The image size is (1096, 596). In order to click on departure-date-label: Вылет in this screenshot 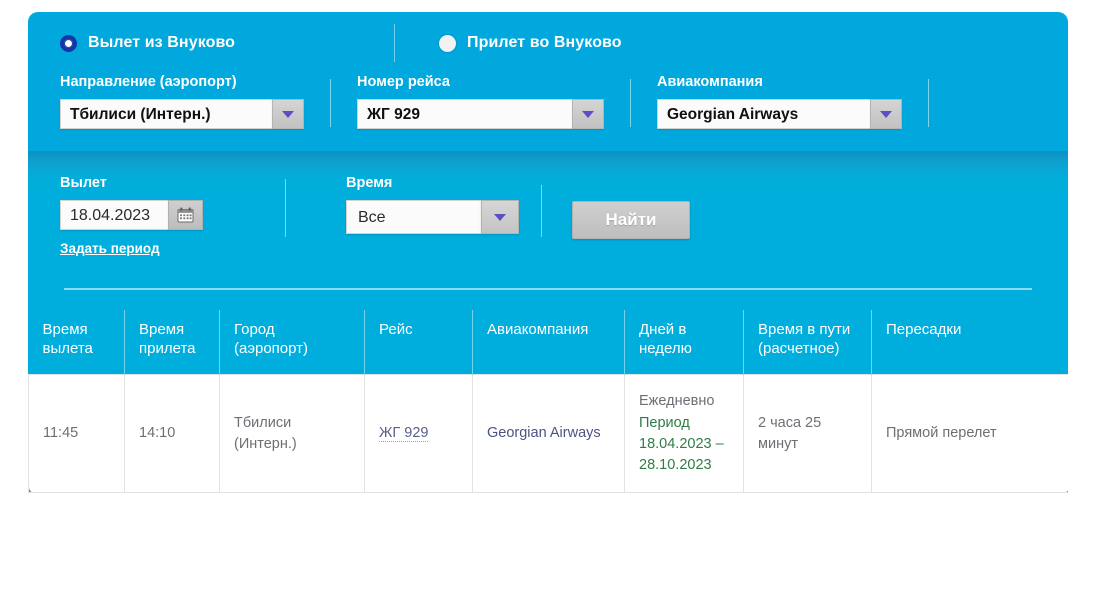, I will do `click(83, 183)`.